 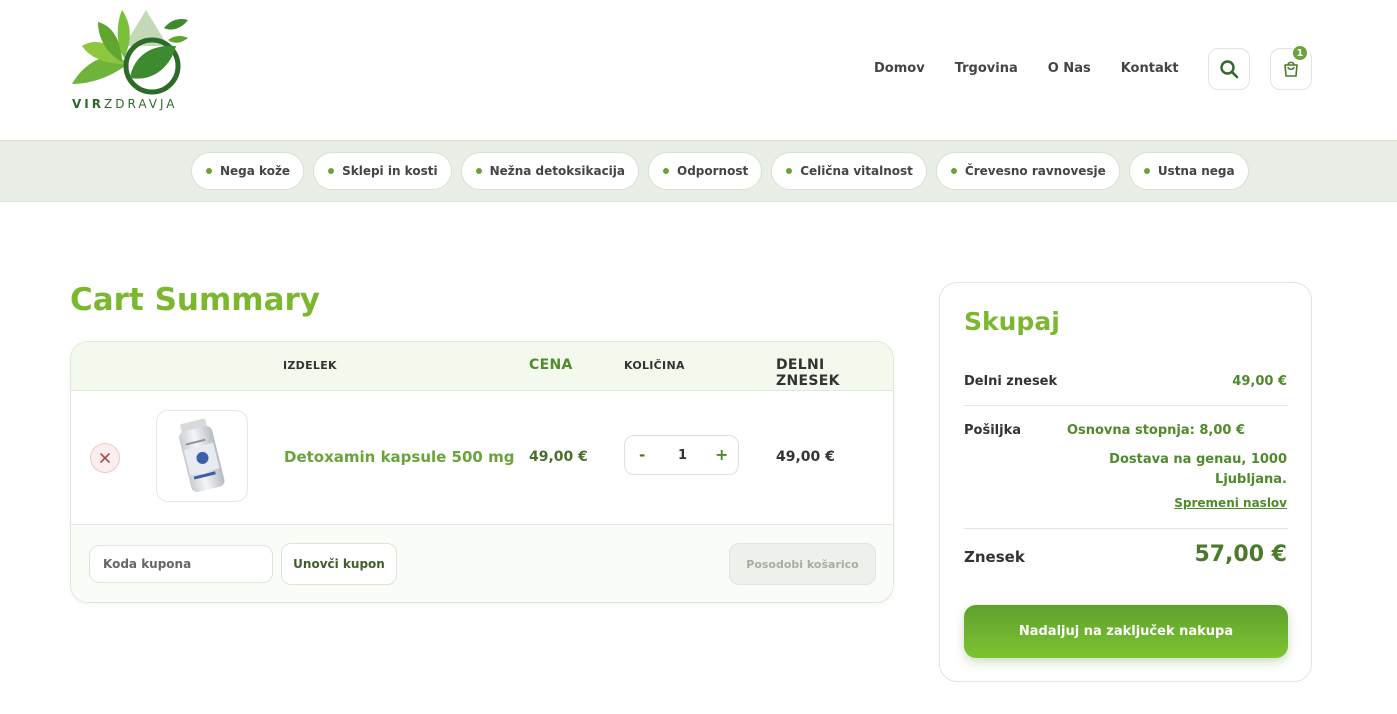 I want to click on quantity-decrease-button: -, so click(x=642, y=455).